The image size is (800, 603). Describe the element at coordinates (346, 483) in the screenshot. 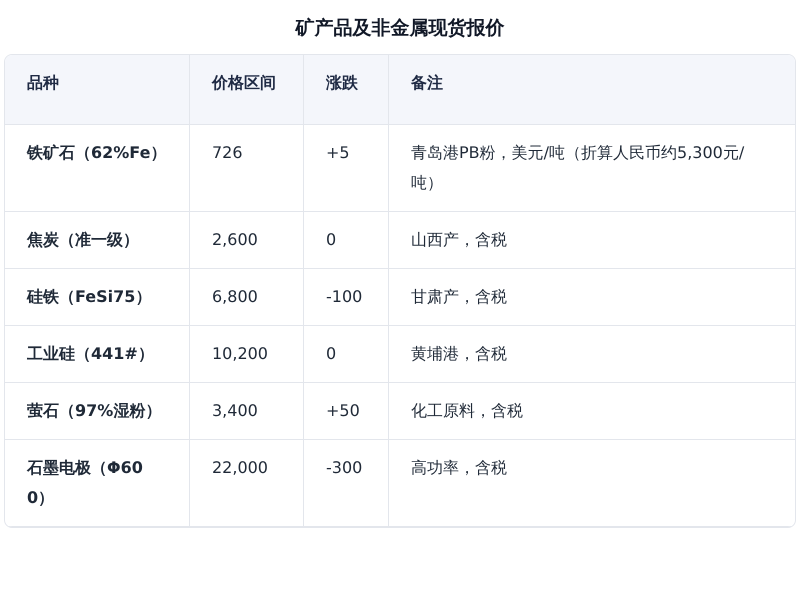

I see `table-cell: -300` at that location.